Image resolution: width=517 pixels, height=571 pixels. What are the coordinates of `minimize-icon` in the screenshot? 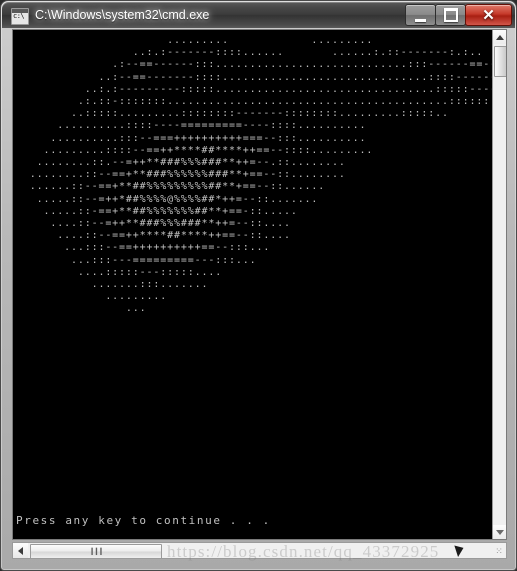 It's located at (420, 15).